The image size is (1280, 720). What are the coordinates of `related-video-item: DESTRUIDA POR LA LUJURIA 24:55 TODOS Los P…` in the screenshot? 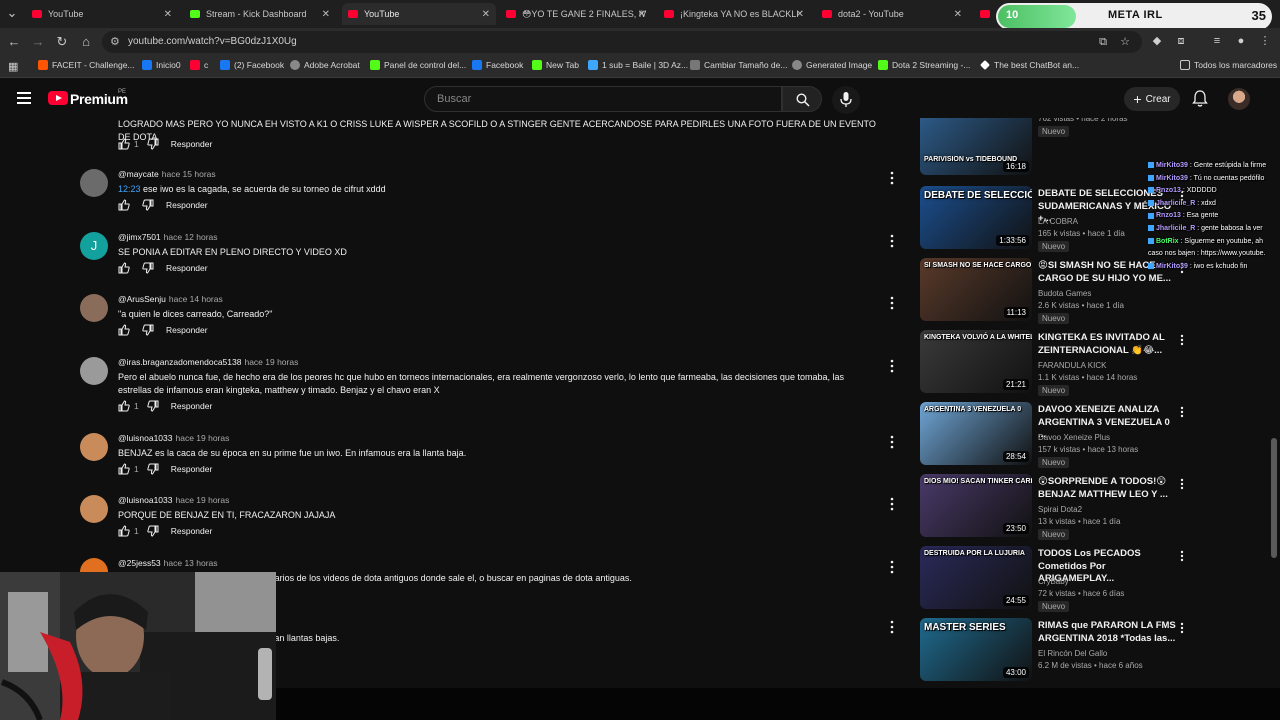 It's located at (1093, 580).